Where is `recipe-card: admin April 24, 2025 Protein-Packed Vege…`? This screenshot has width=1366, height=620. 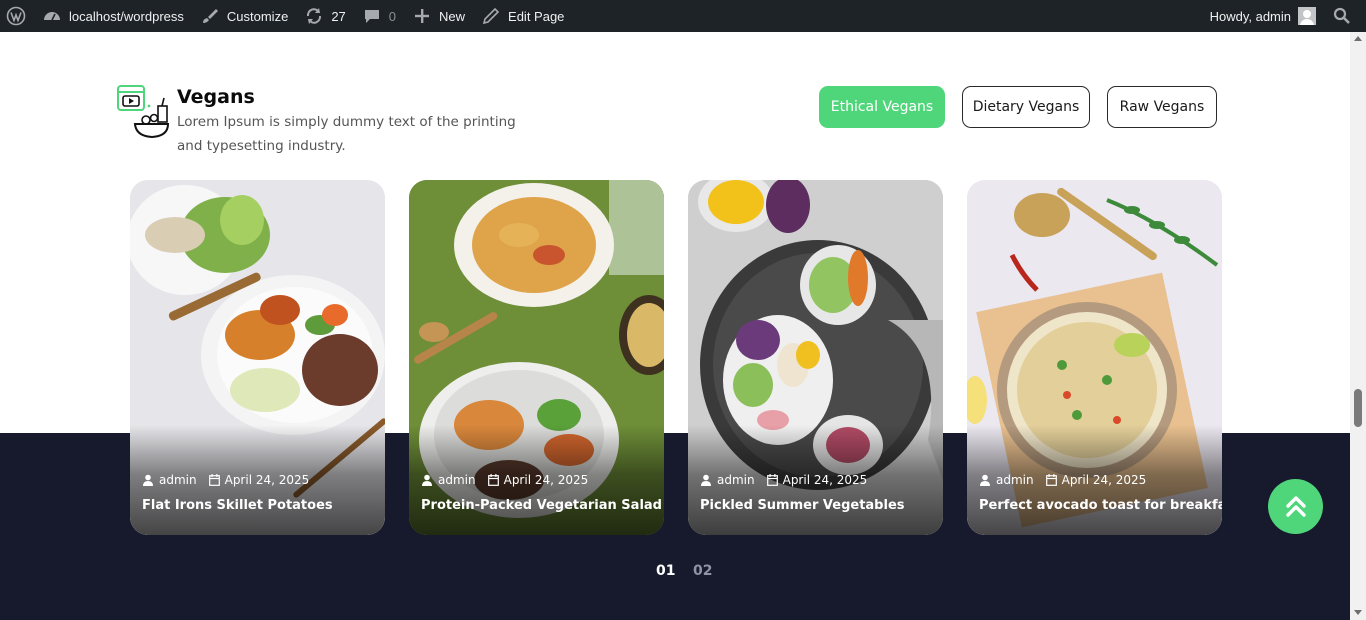 recipe-card: admin April 24, 2025 Protein-Packed Vege… is located at coordinates (536, 357).